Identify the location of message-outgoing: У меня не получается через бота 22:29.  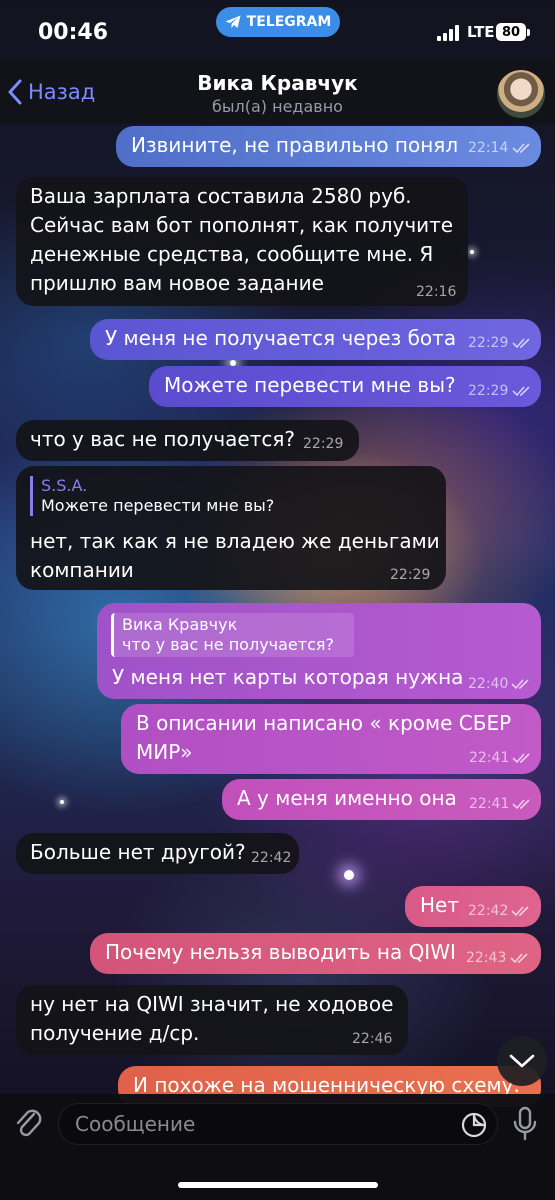
(315, 339).